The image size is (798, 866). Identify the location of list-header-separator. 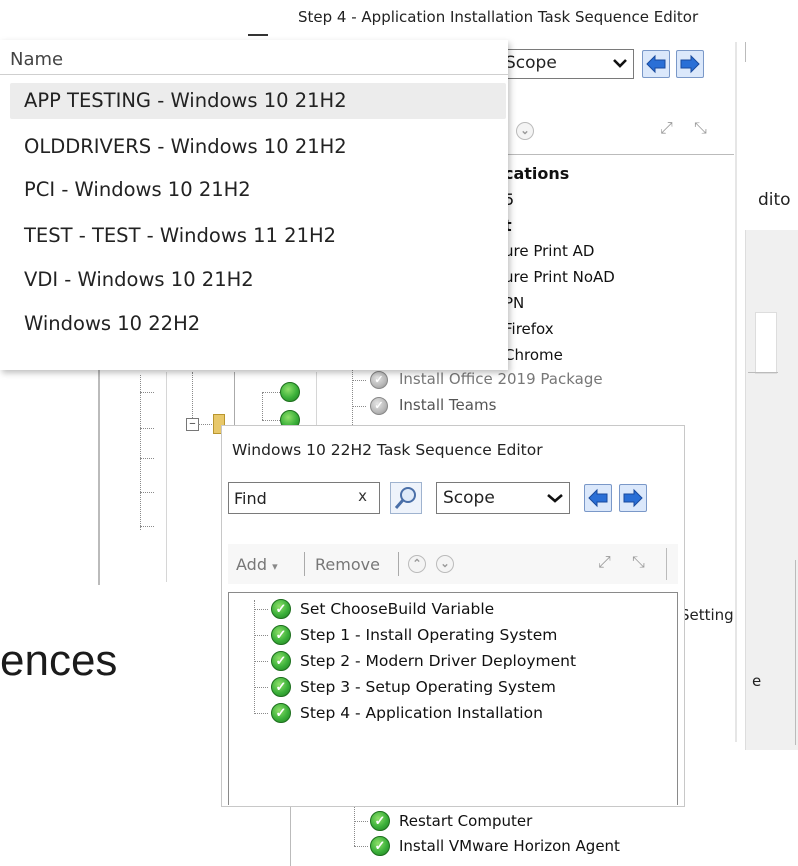
(254, 74).